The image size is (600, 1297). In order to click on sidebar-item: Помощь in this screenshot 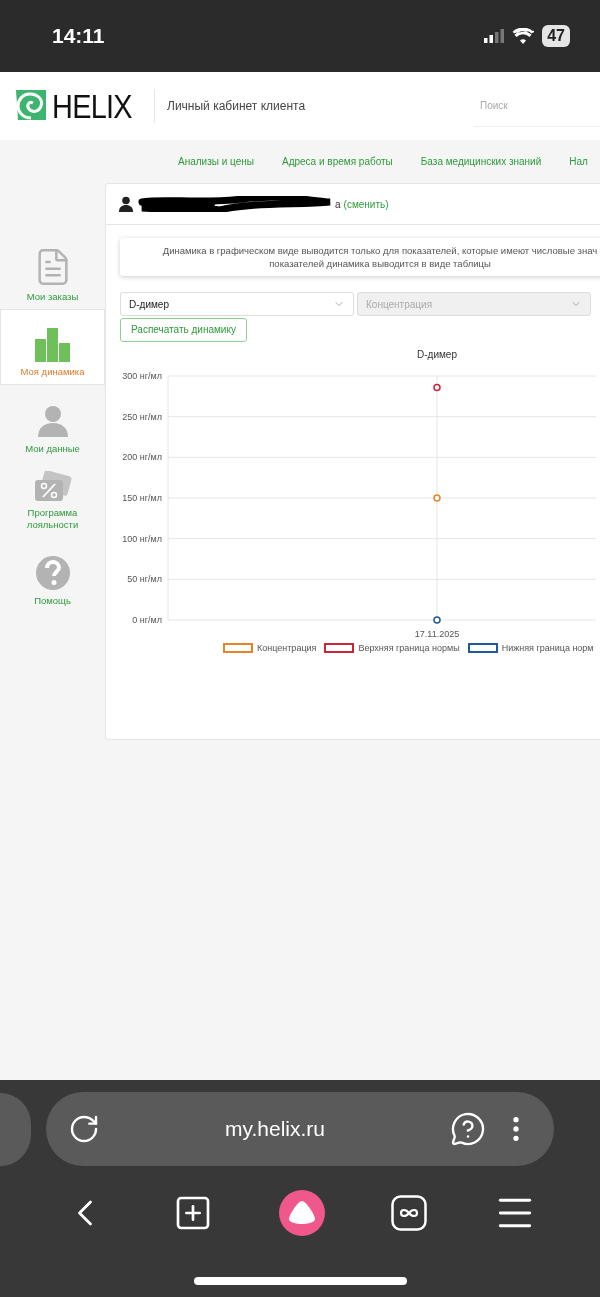, I will do `click(52, 575)`.